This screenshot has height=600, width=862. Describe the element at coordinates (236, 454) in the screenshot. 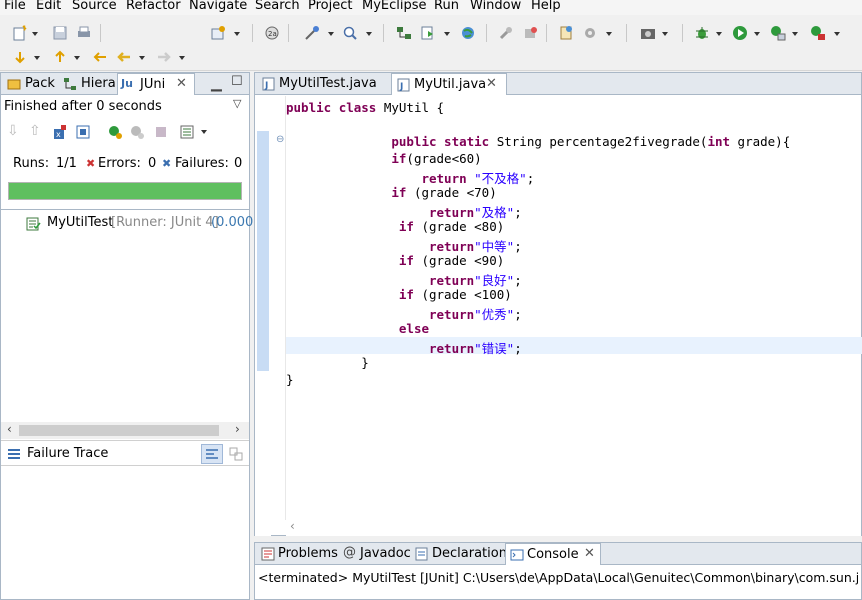

I see `compare-icon` at that location.